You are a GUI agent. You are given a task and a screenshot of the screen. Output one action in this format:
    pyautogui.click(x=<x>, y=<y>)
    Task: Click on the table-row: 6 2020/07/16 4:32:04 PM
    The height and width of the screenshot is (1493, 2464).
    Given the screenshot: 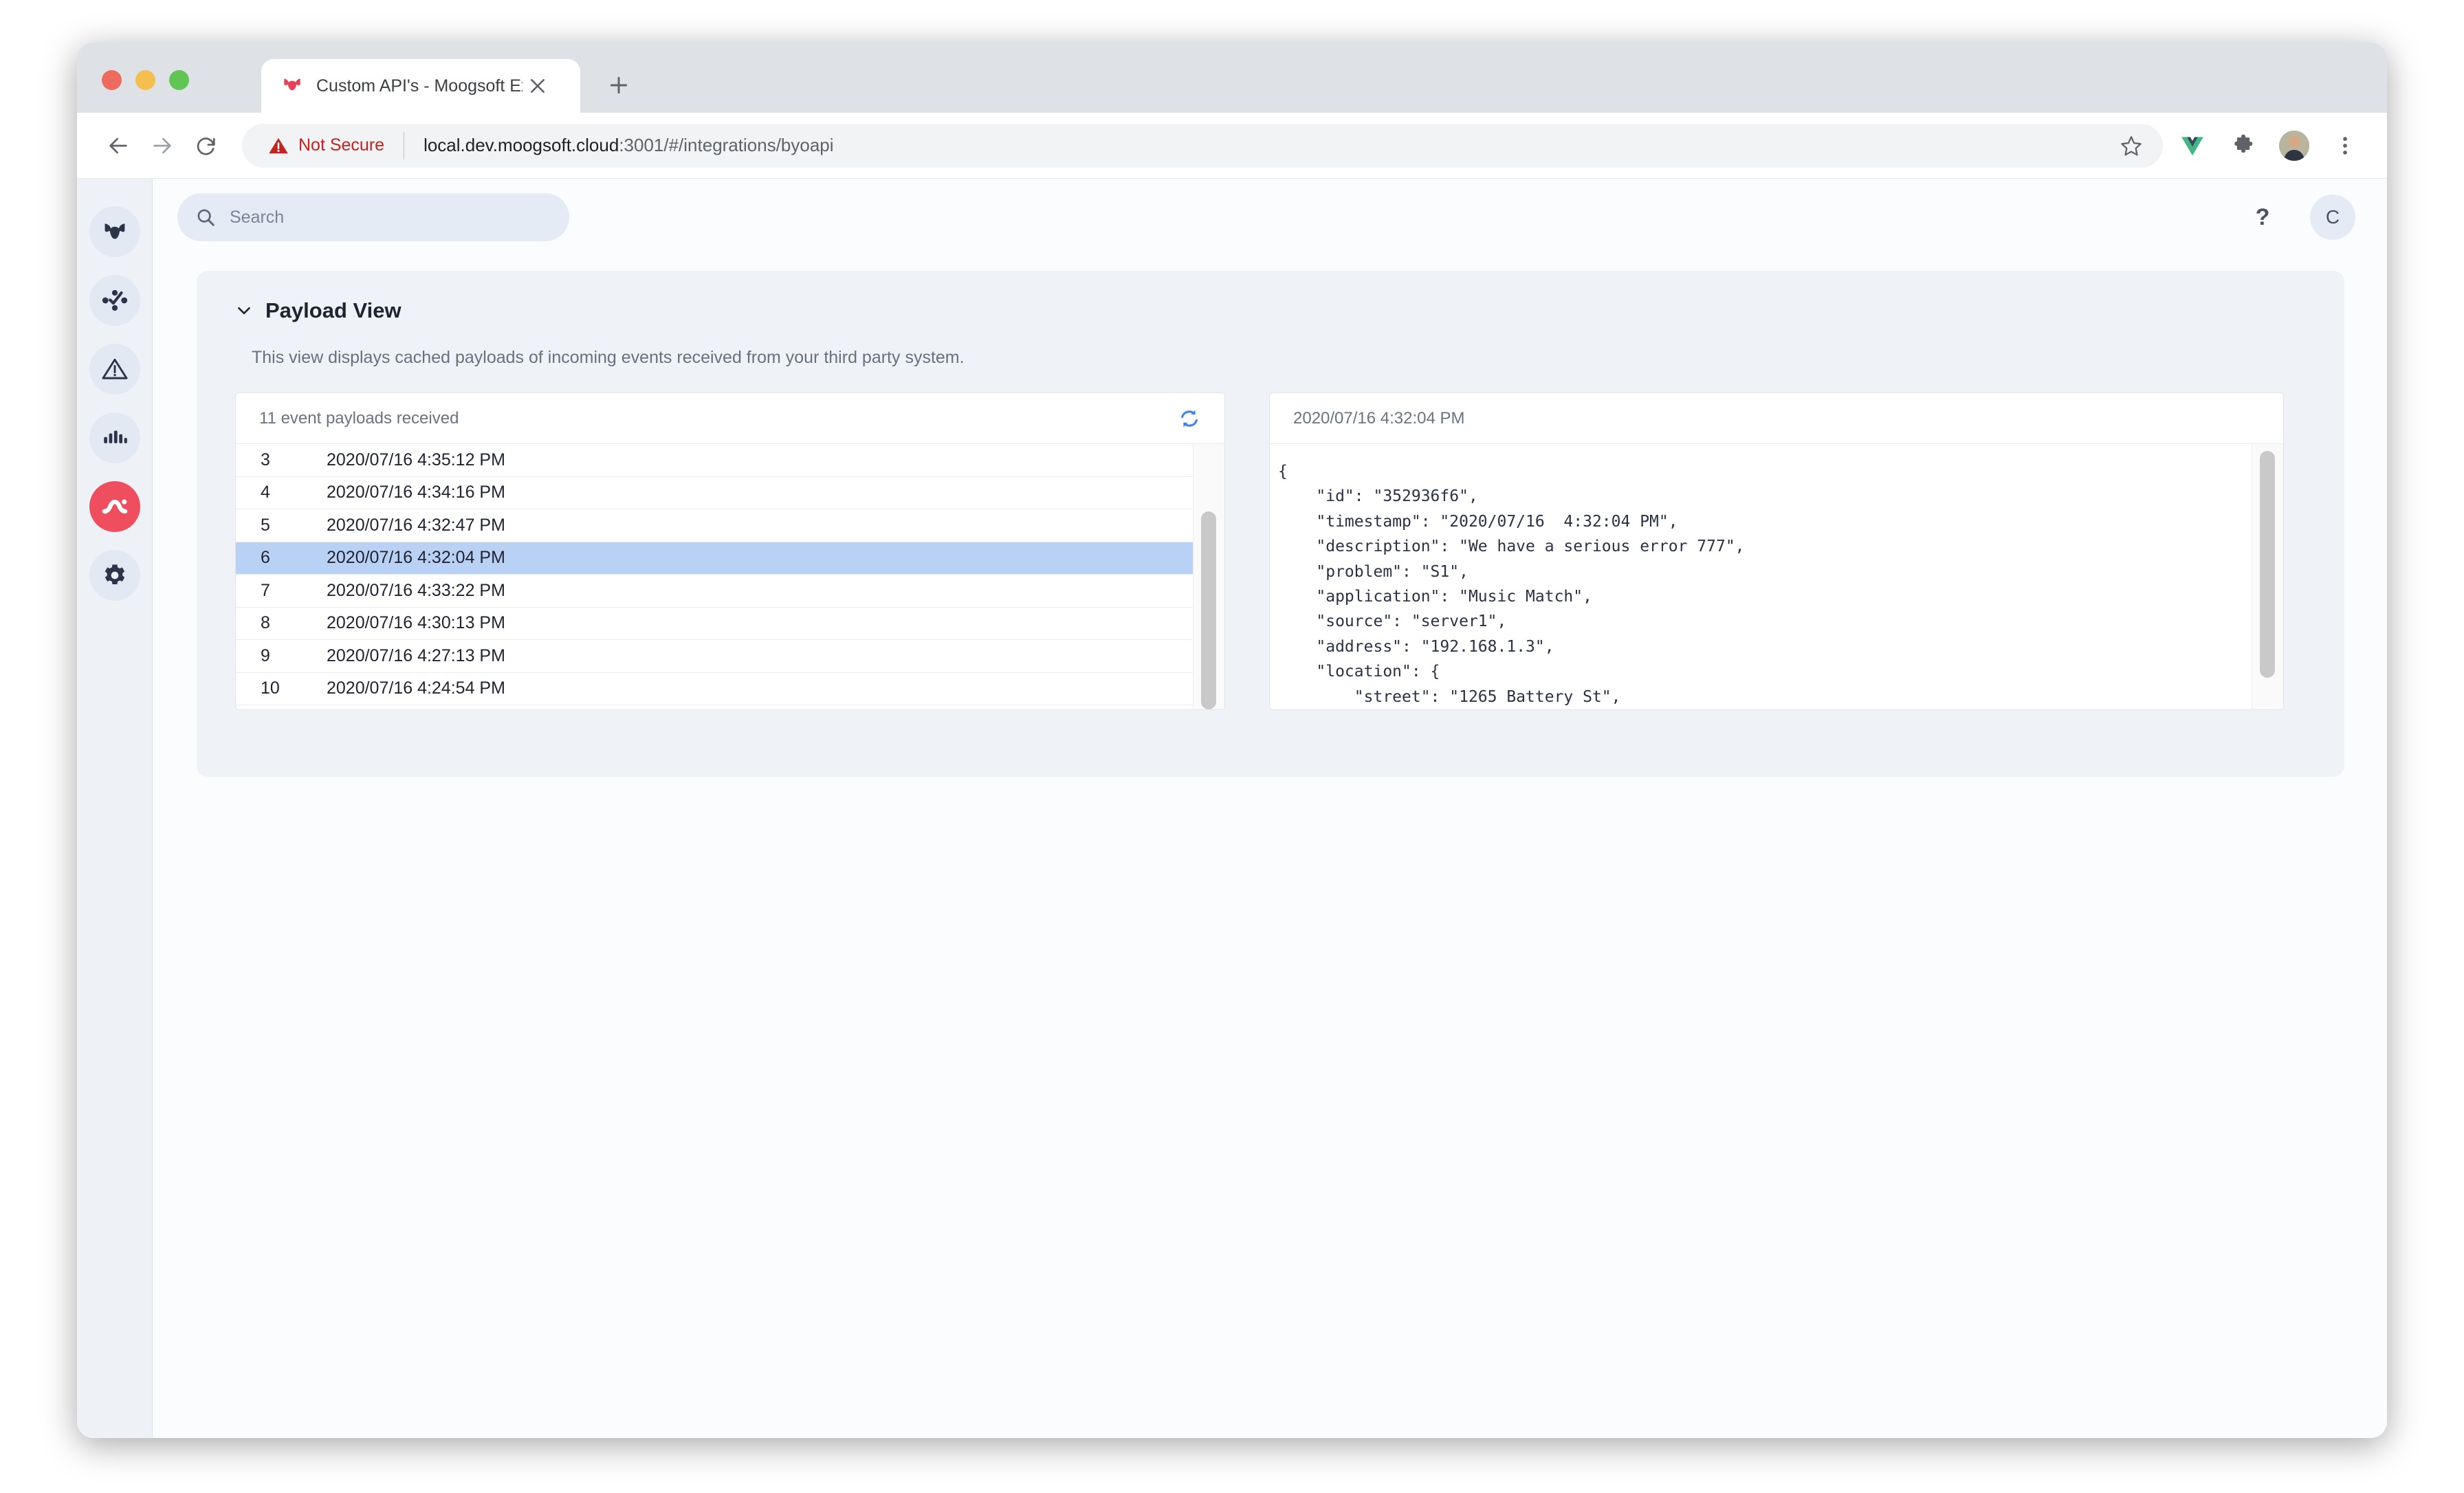 What is the action you would take?
    pyautogui.click(x=714, y=558)
    